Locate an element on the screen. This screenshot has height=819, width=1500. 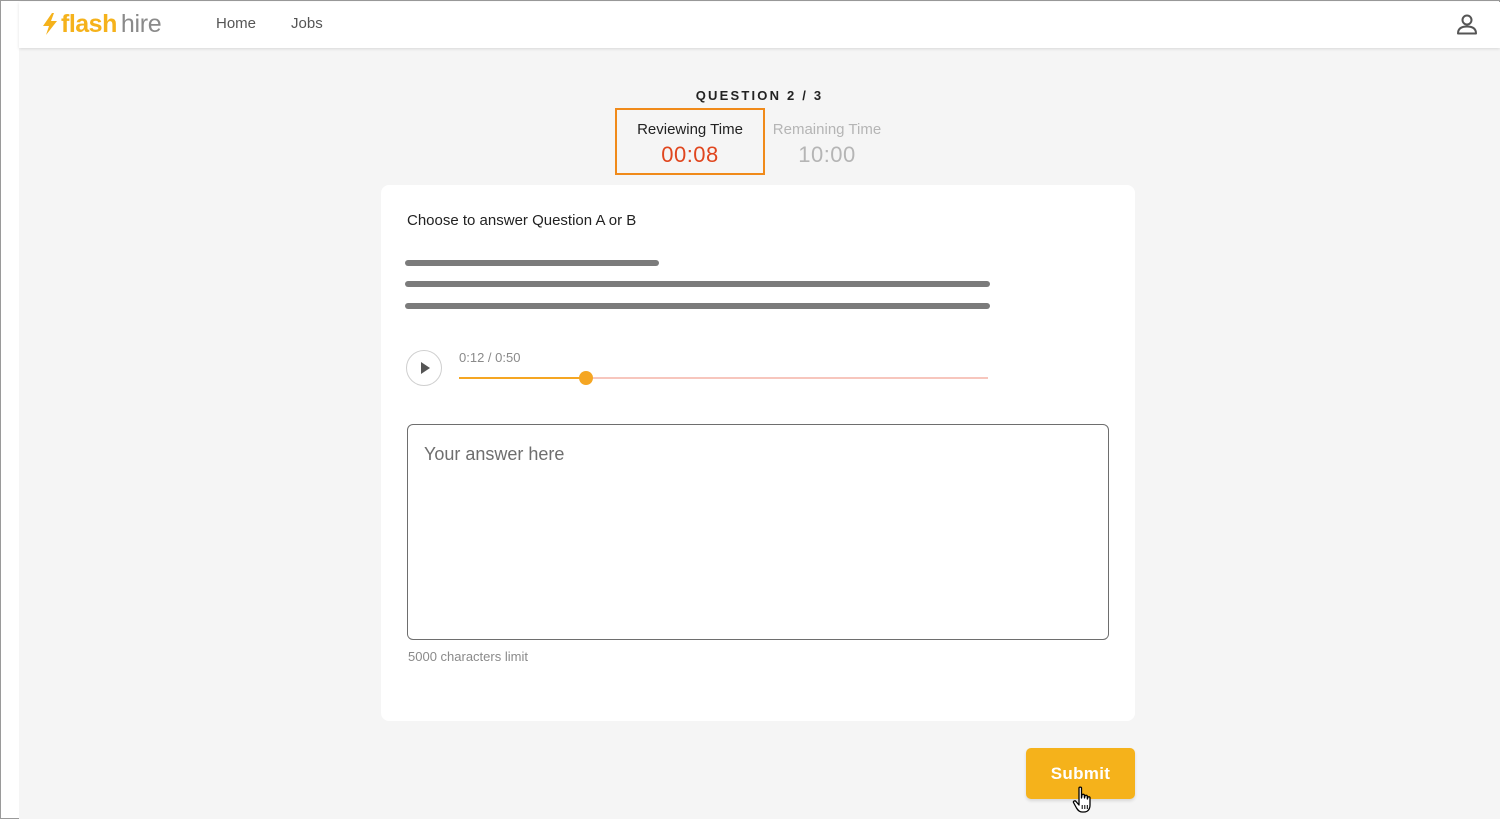
play-icon is located at coordinates (425, 368).